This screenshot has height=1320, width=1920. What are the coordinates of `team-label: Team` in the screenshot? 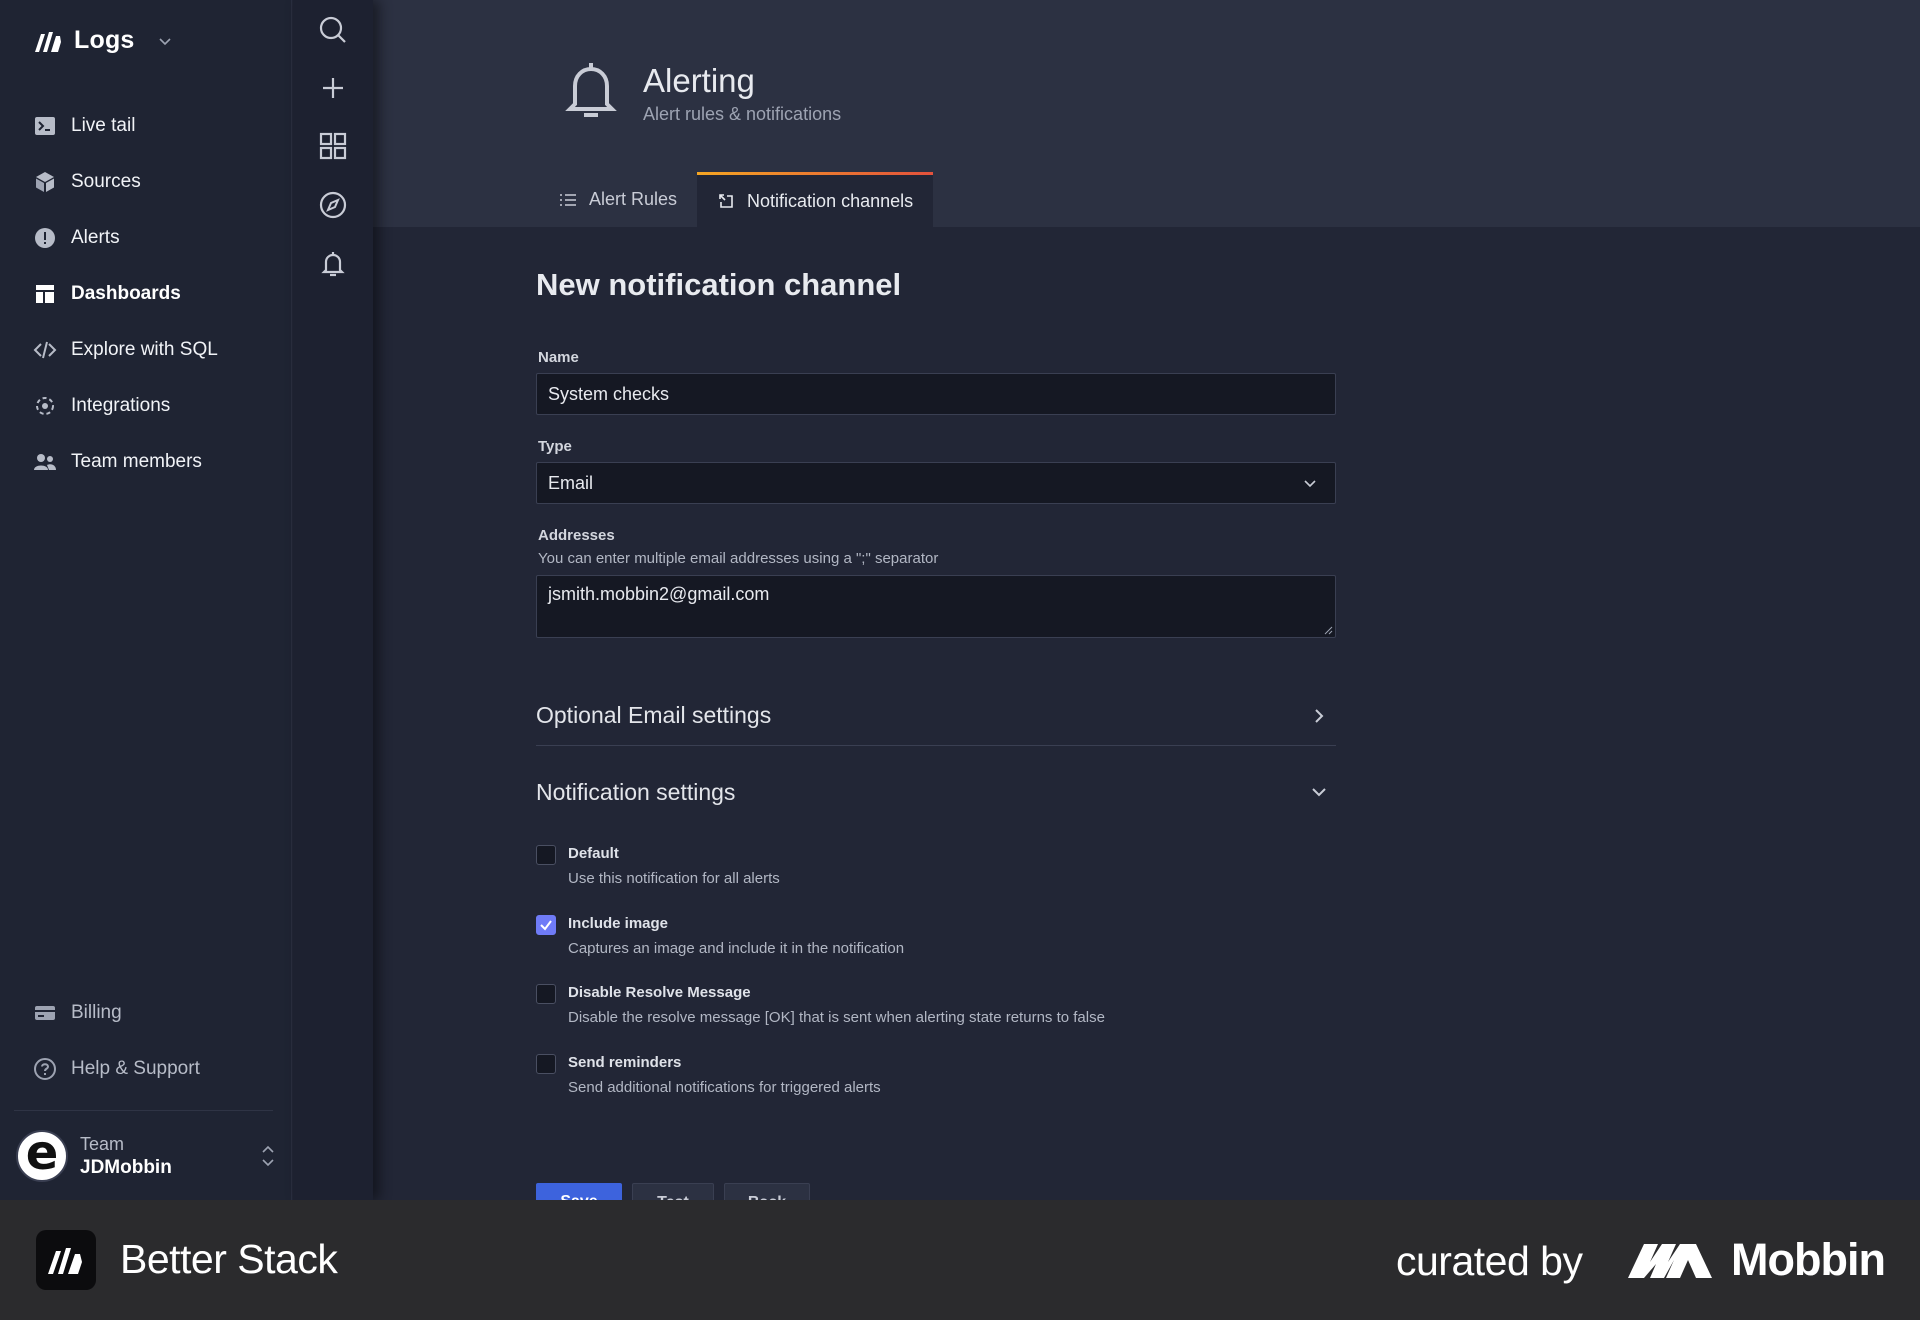 It's located at (102, 1143).